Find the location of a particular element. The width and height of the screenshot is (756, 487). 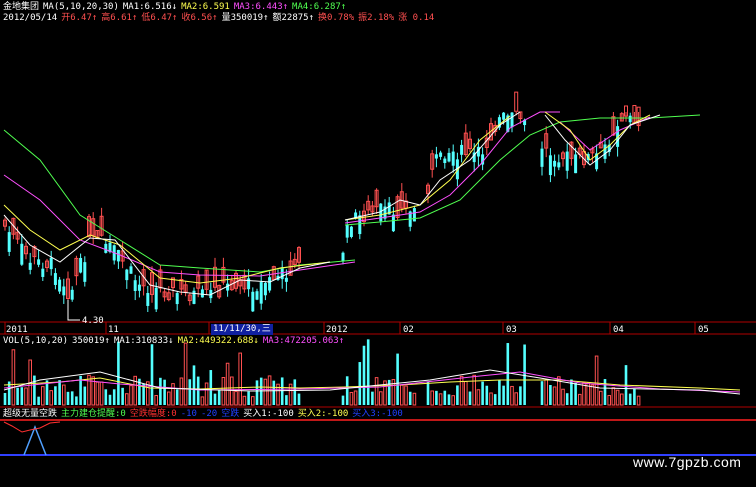

indicator-item-8: 买入3:-100 is located at coordinates (377, 414).